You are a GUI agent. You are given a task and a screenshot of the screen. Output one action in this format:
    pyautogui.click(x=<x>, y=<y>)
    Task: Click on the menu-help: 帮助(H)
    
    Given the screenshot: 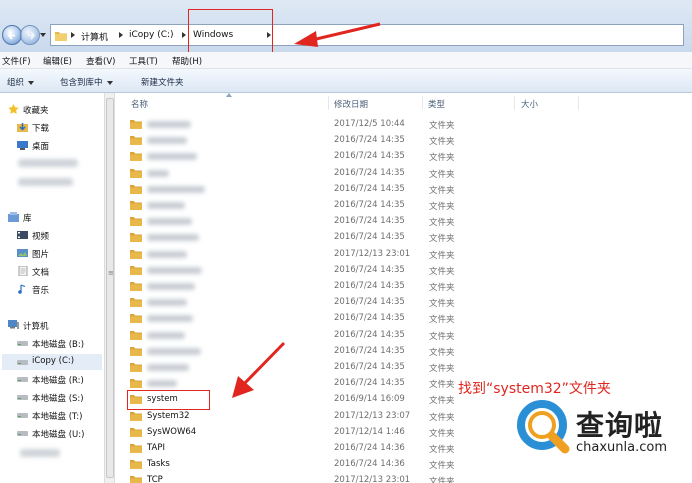 What is the action you would take?
    pyautogui.click(x=187, y=61)
    